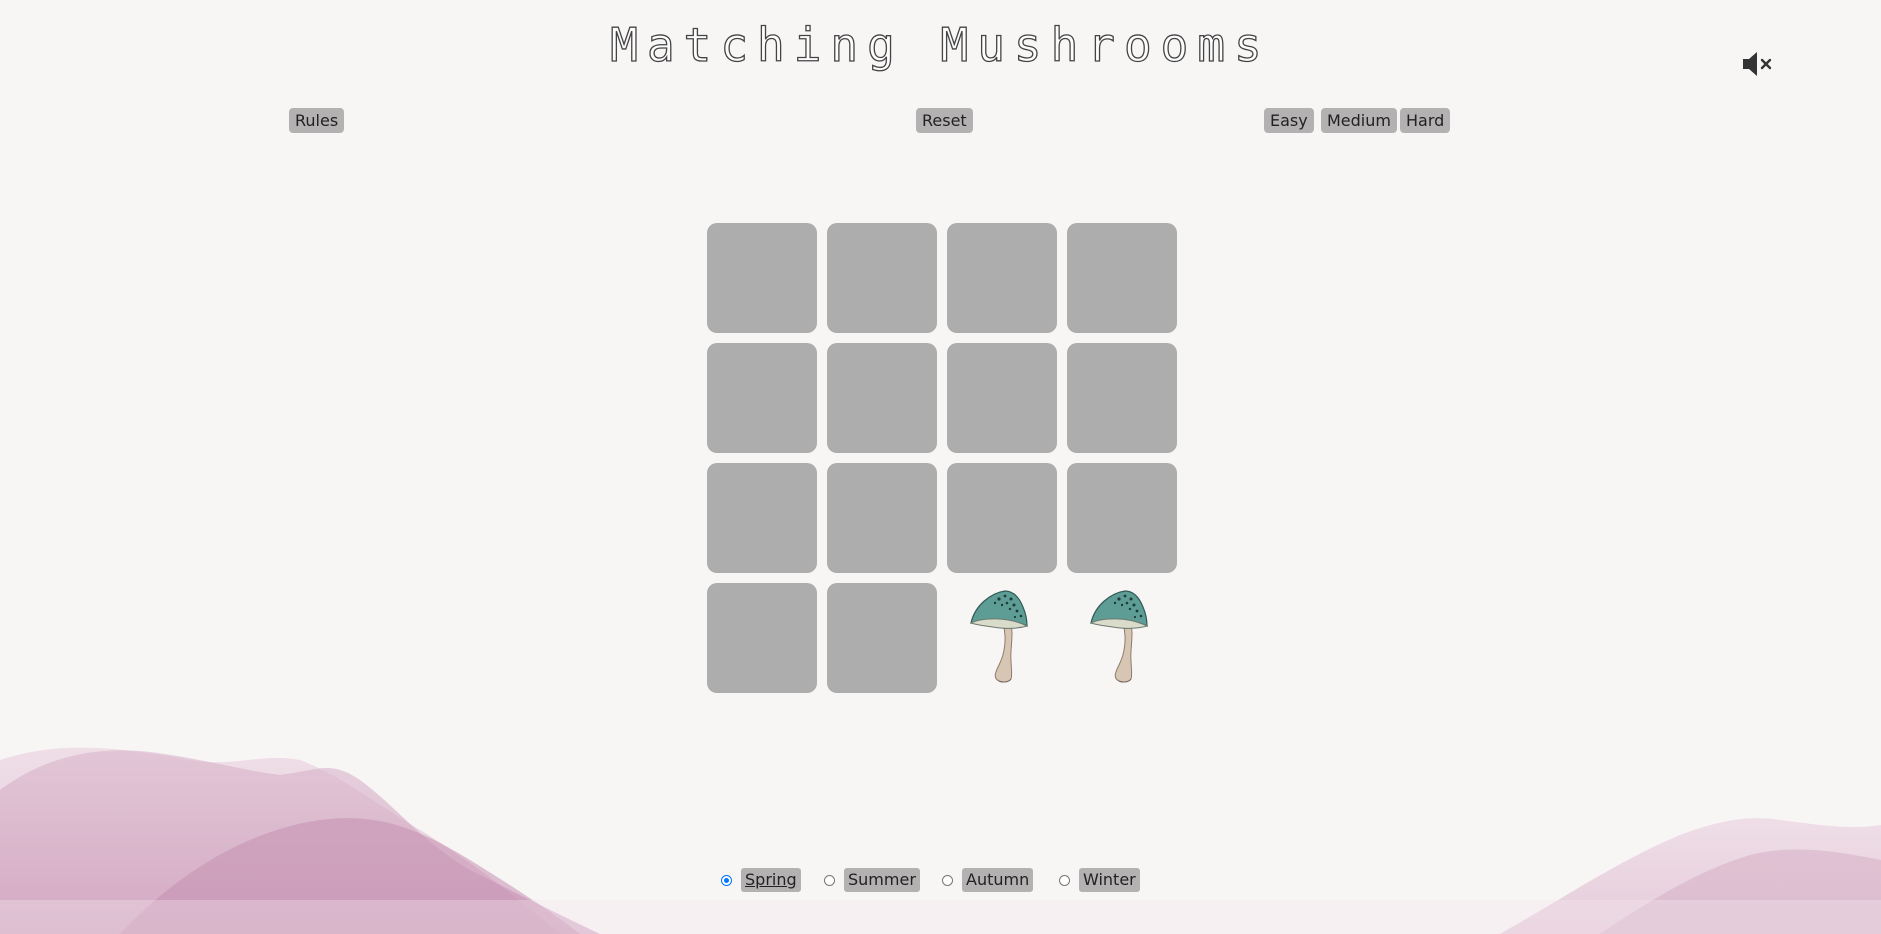 Image resolution: width=1881 pixels, height=934 pixels. What do you see at coordinates (1289, 120) in the screenshot?
I see `difficulty-easy-button: Easy` at bounding box center [1289, 120].